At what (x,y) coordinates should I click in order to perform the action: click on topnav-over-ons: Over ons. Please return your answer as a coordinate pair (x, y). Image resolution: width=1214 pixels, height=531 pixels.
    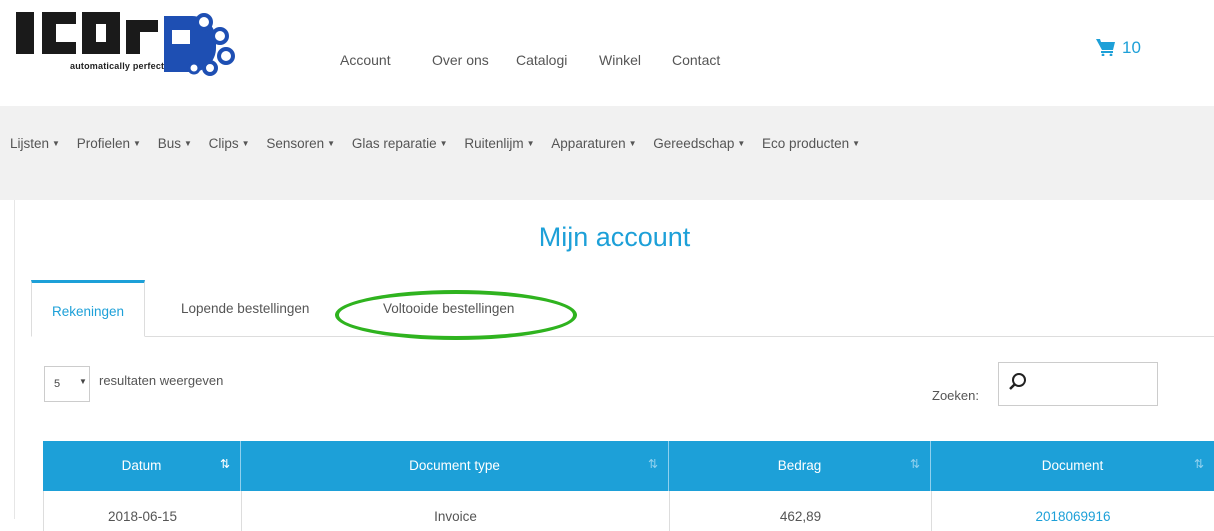
    Looking at the image, I should click on (460, 60).